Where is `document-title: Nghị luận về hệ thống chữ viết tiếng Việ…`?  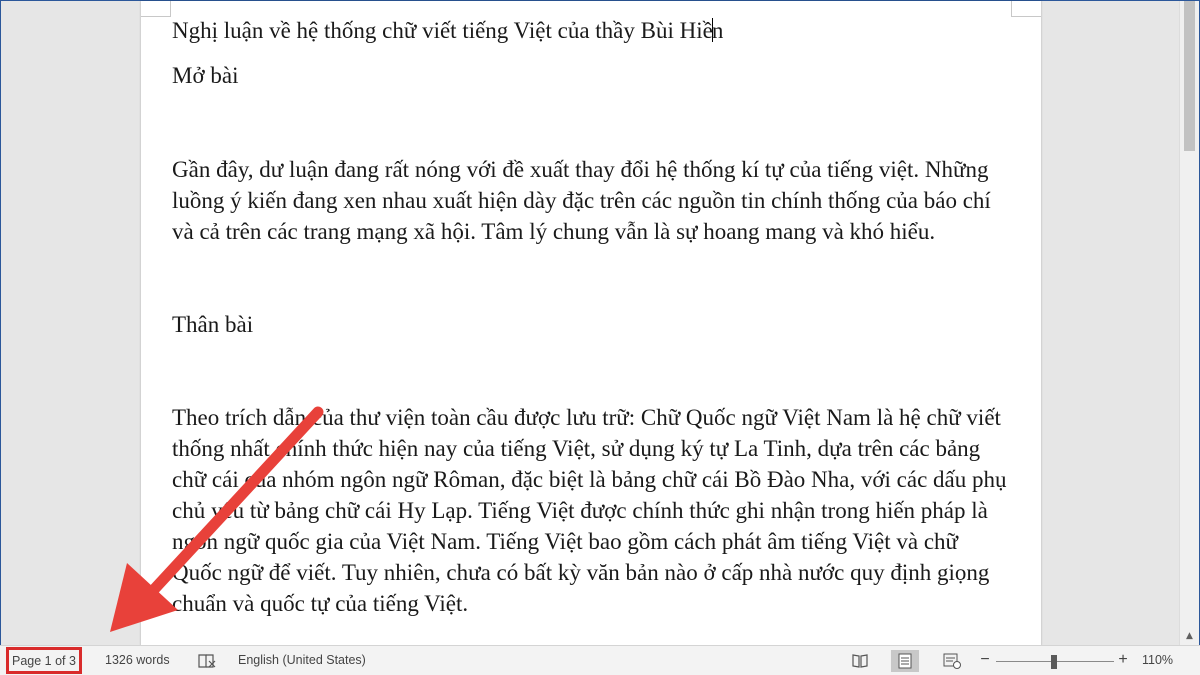 document-title: Nghị luận về hệ thống chữ viết tiếng Việ… is located at coordinates (592, 30).